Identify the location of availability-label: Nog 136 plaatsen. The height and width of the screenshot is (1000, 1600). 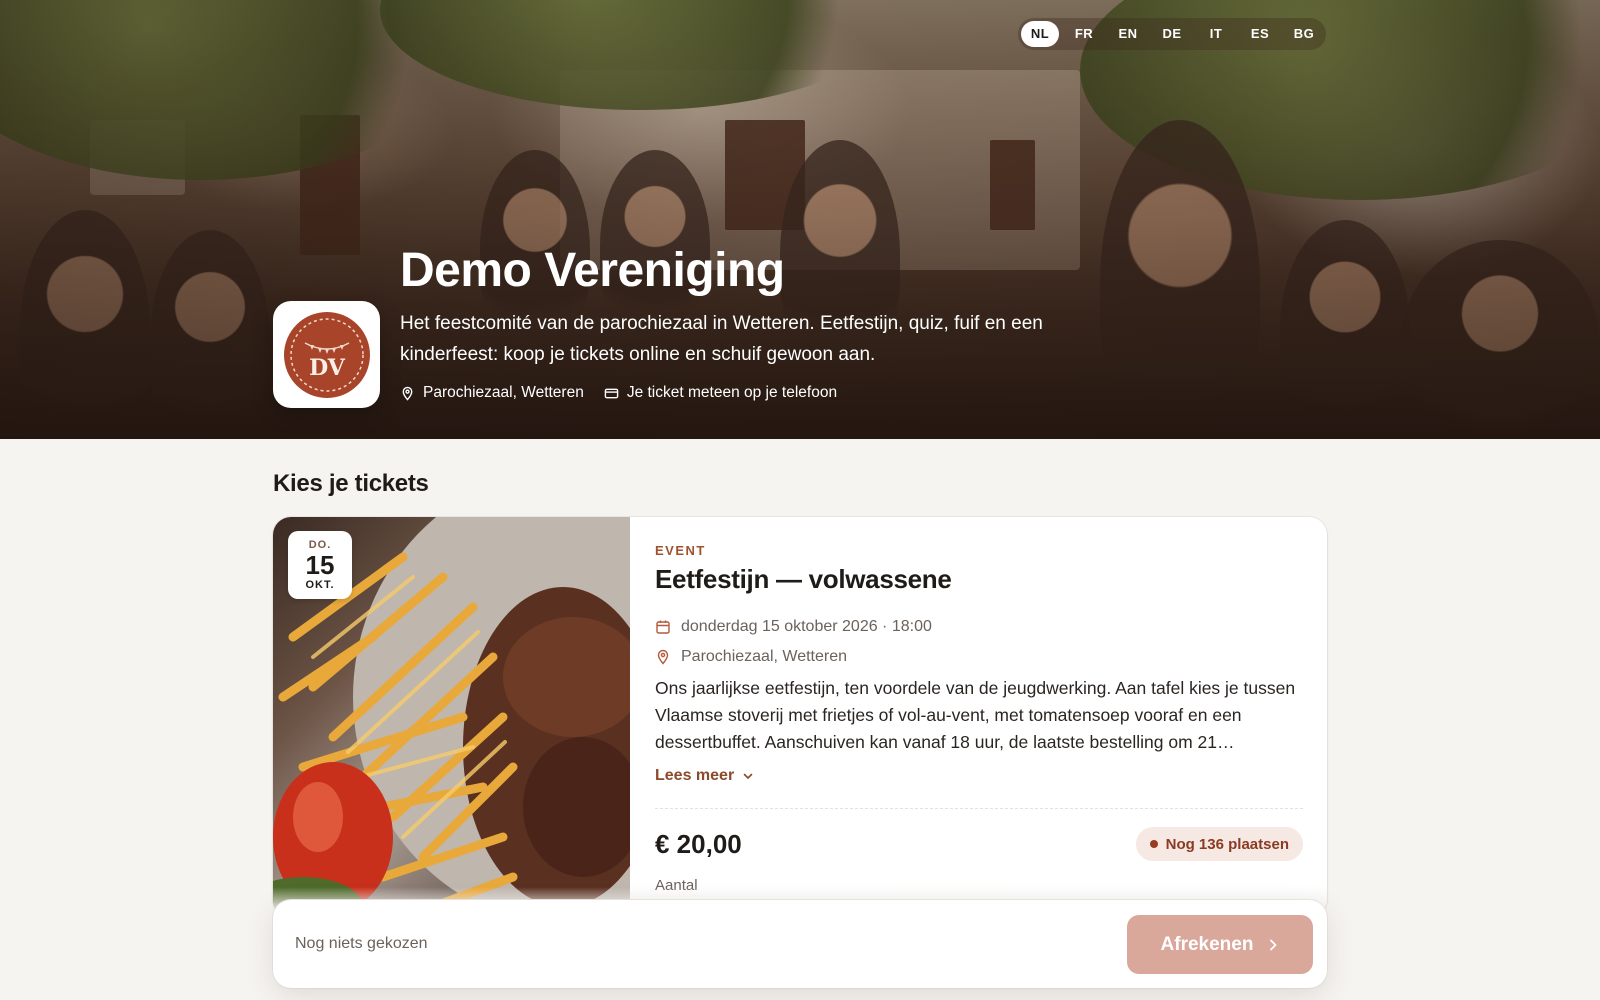
(1227, 844).